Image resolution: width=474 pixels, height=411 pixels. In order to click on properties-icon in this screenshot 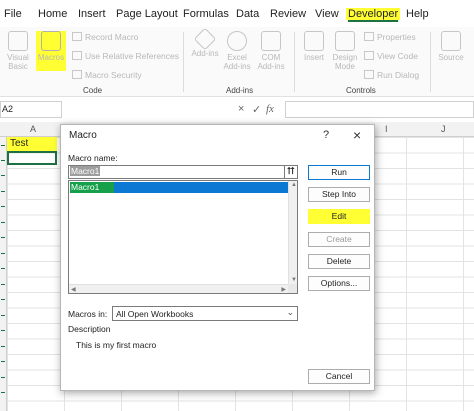, I will do `click(369, 36)`.